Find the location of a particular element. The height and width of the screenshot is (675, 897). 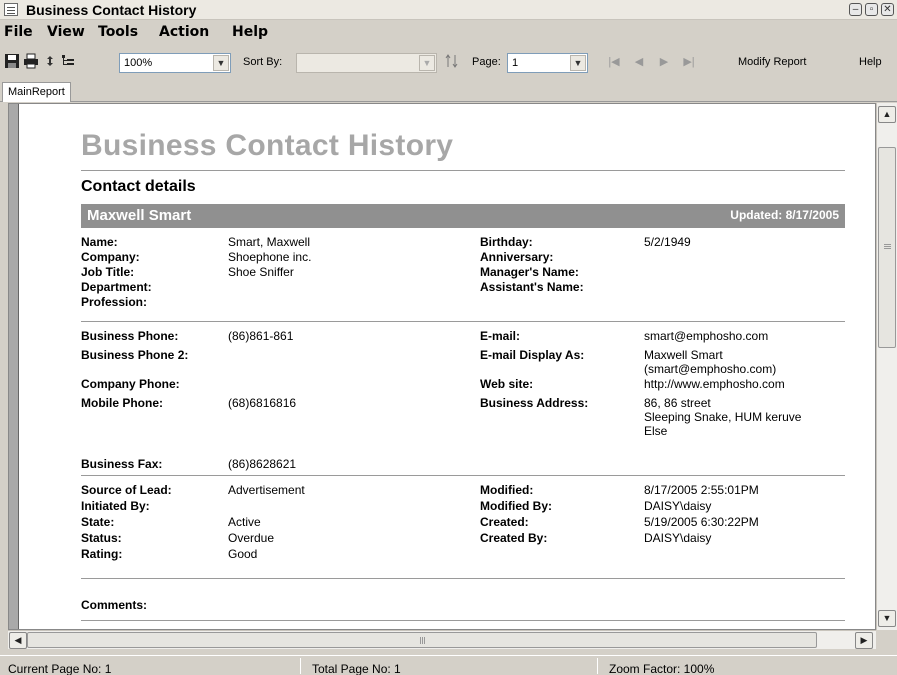

label-job-title: Job Title: is located at coordinates (108, 272).